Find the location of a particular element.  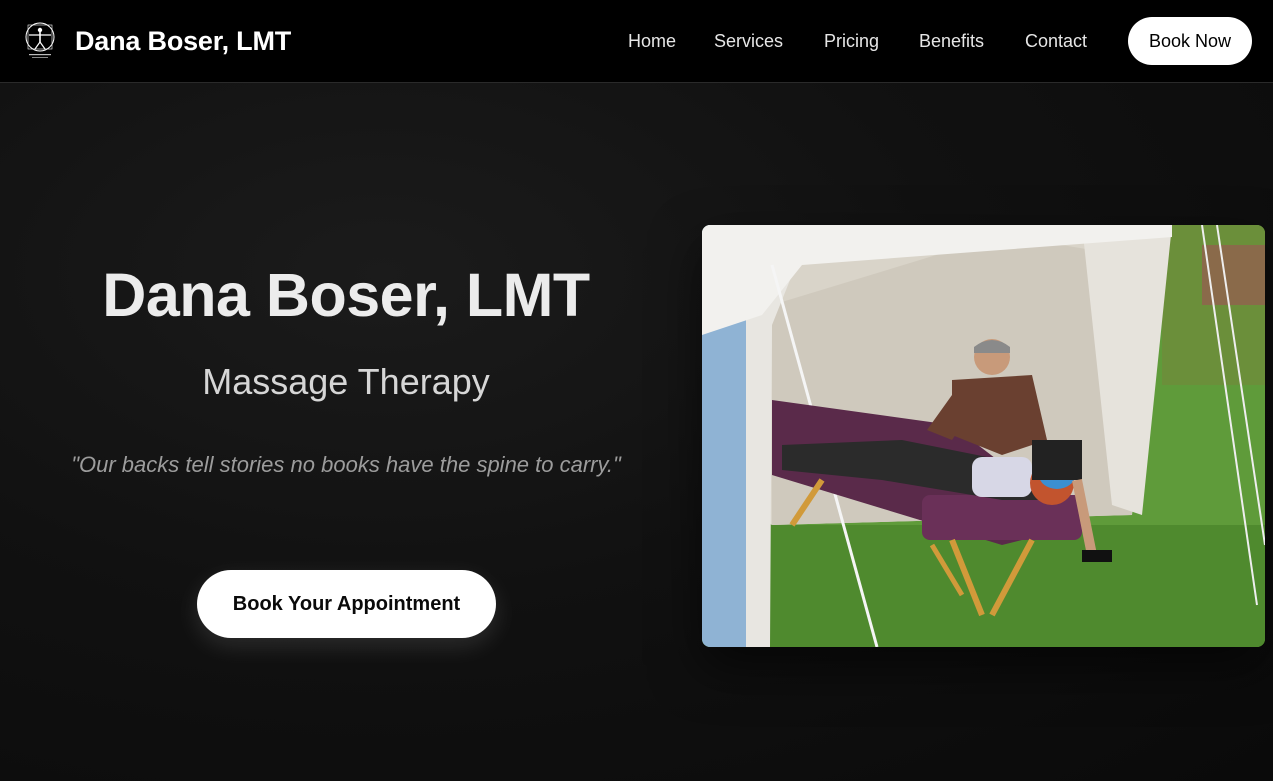

nav-home-link: Home is located at coordinates (652, 41).